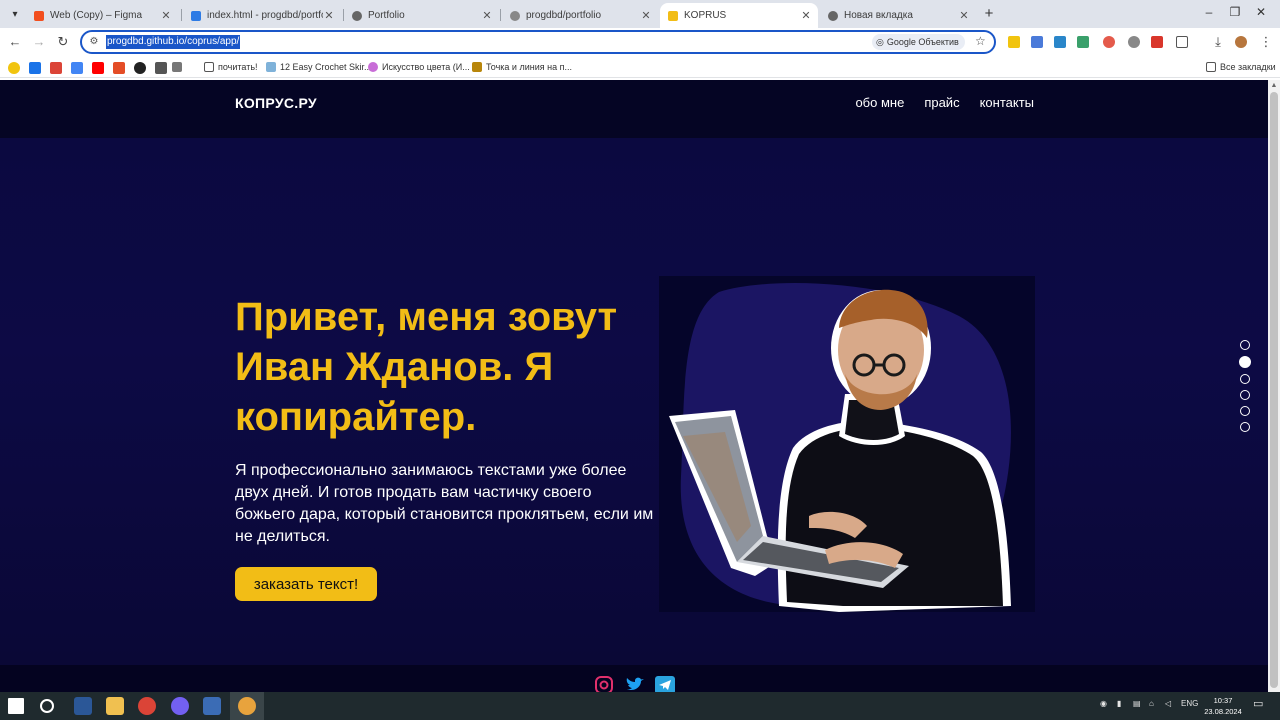 This screenshot has width=1280, height=720. I want to click on tab-portfolio: Portfolio ✕, so click(421, 15).